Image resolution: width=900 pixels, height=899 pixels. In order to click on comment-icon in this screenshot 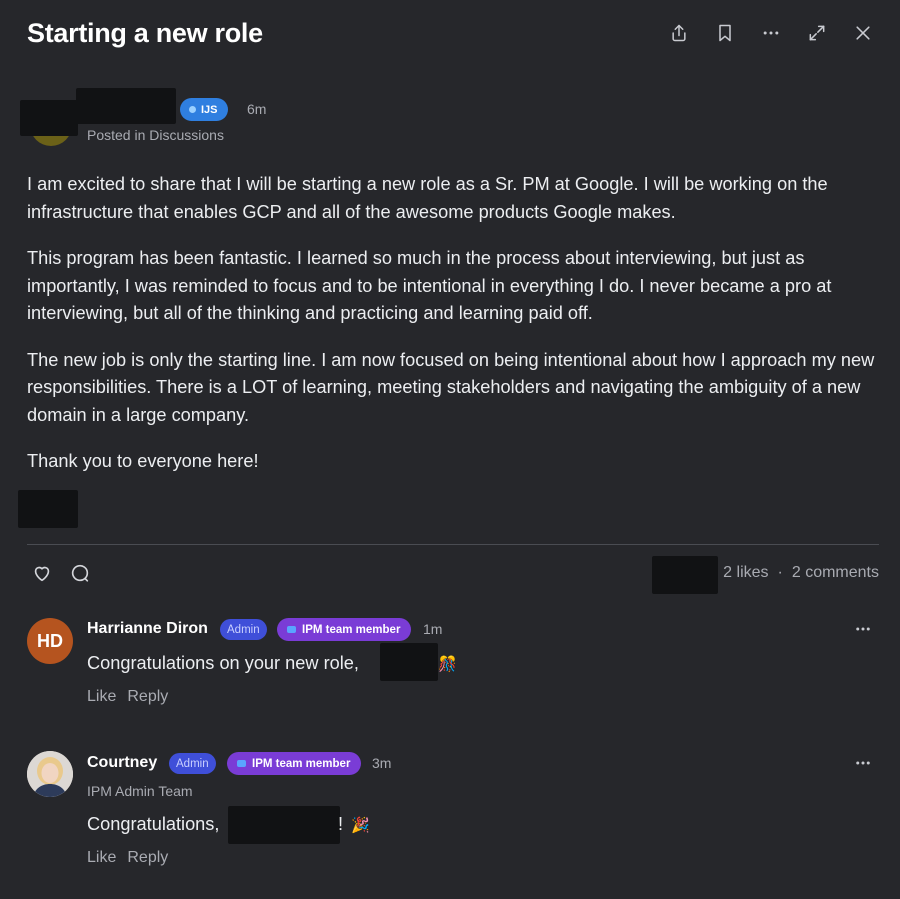, I will do `click(81, 574)`.